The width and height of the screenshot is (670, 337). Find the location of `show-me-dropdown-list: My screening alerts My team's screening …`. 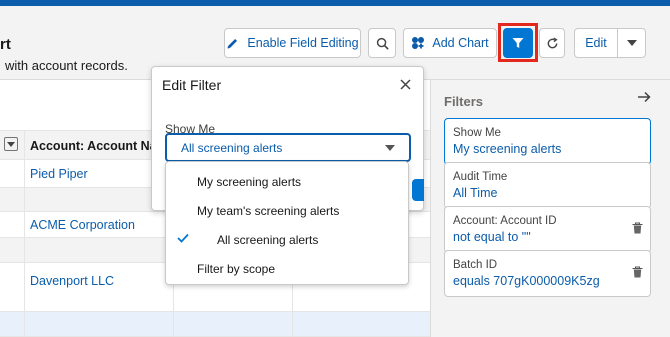

show-me-dropdown-list: My screening alerts My team's screening … is located at coordinates (287, 223).